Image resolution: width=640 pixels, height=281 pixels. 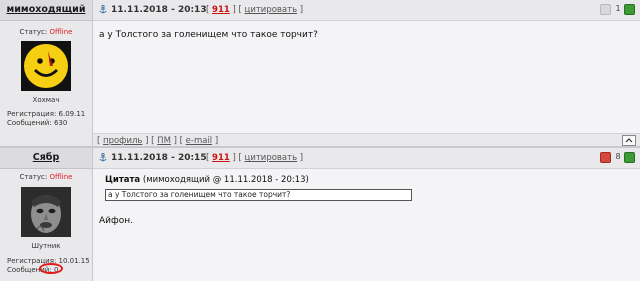 I want to click on vote-controls: 8, so click(x=617, y=158).